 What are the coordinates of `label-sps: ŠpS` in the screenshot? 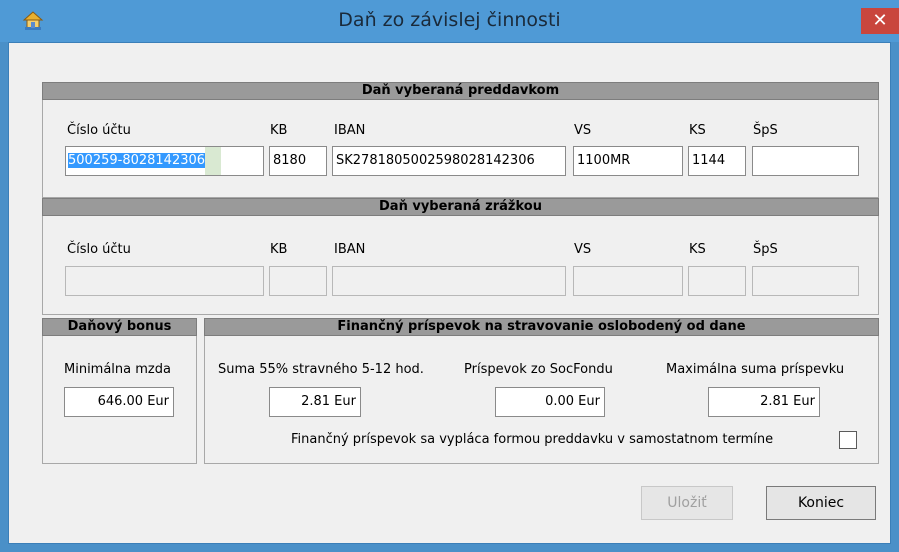 It's located at (765, 130).